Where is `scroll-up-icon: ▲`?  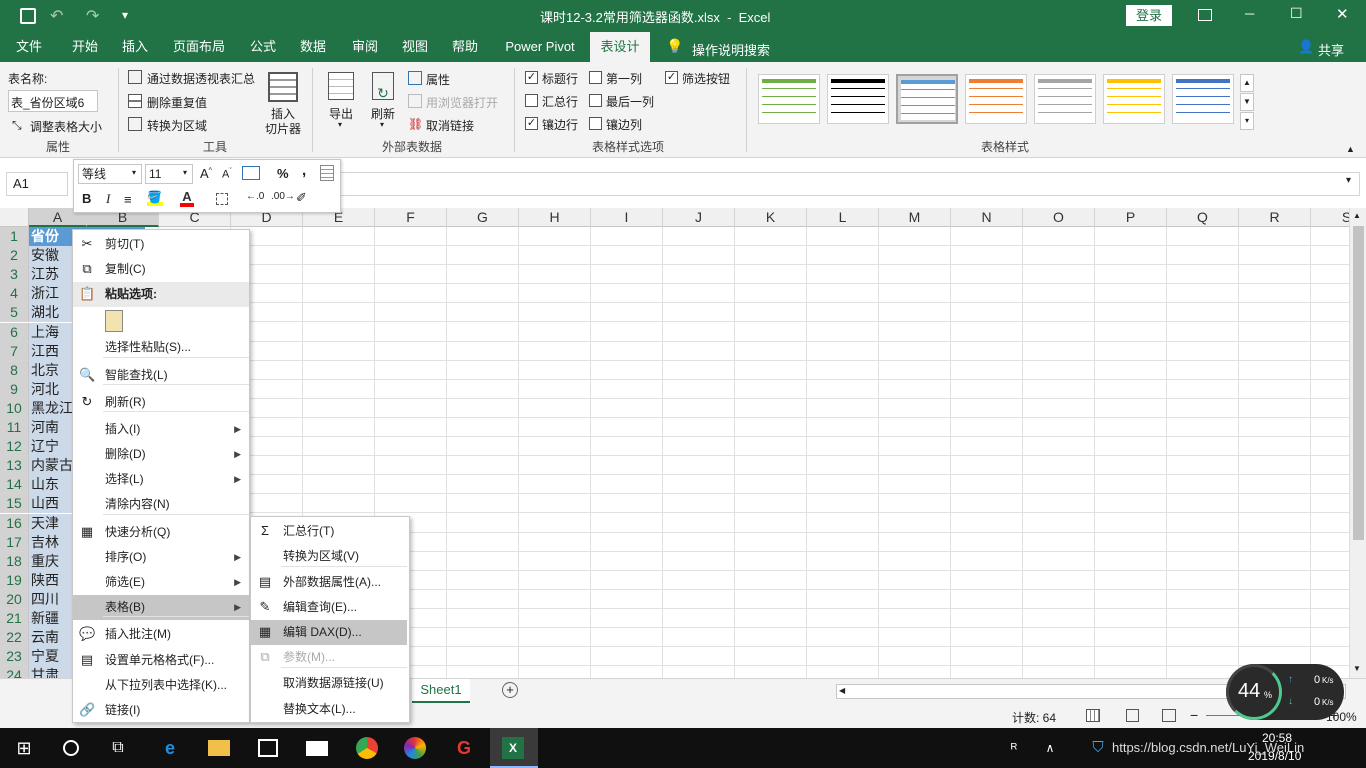
scroll-up-icon: ▲ is located at coordinates (1357, 215).